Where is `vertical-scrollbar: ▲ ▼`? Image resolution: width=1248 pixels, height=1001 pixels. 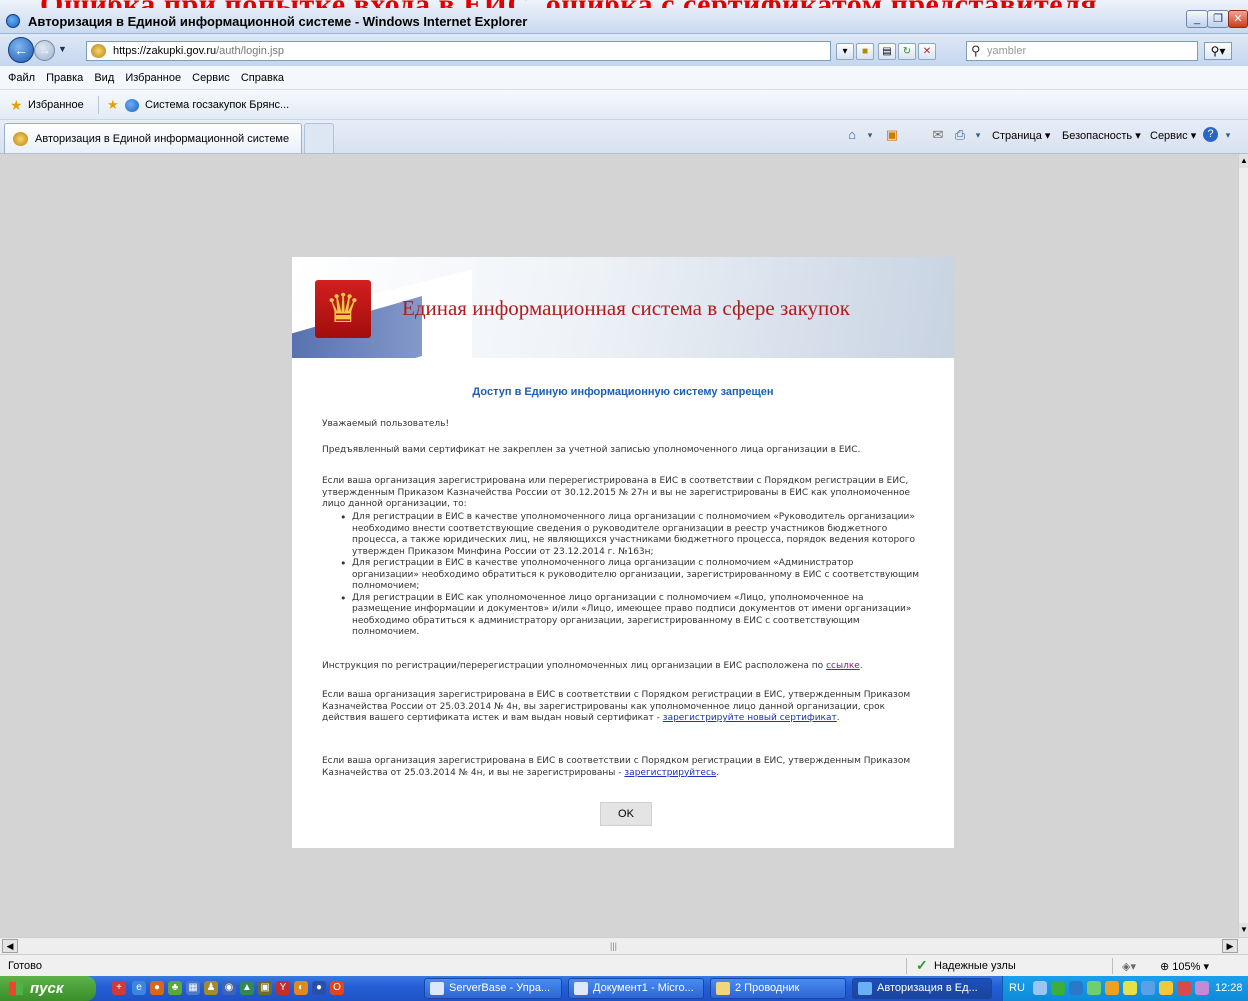 vertical-scrollbar: ▲ ▼ is located at coordinates (1243, 545).